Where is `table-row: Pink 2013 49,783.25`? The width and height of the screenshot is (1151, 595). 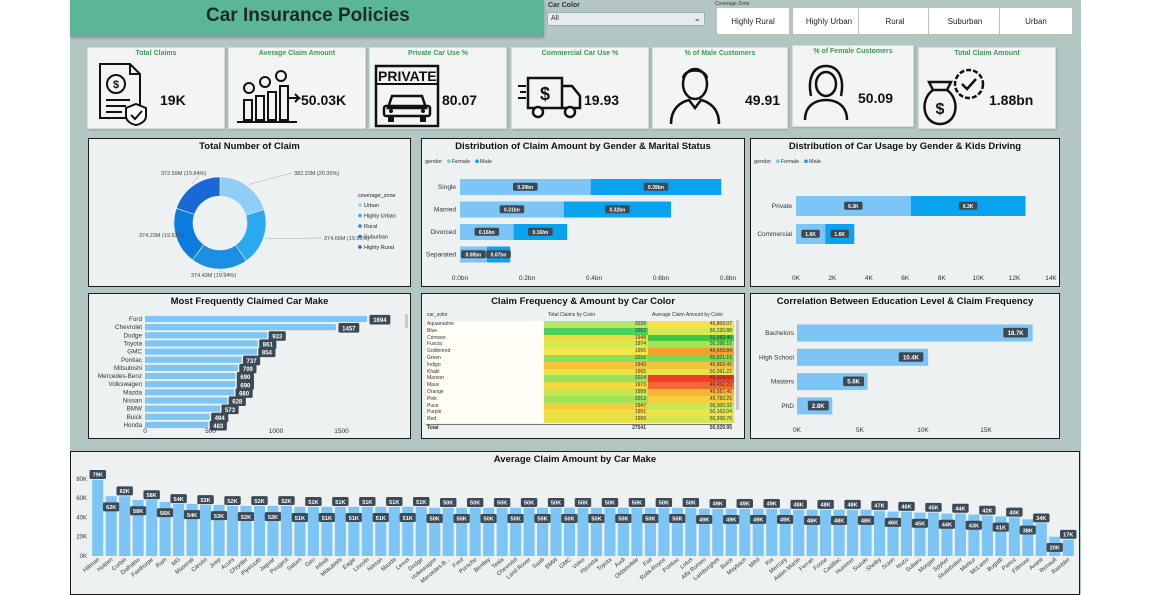
table-row: Pink 2013 49,783.25 is located at coordinates (580, 399).